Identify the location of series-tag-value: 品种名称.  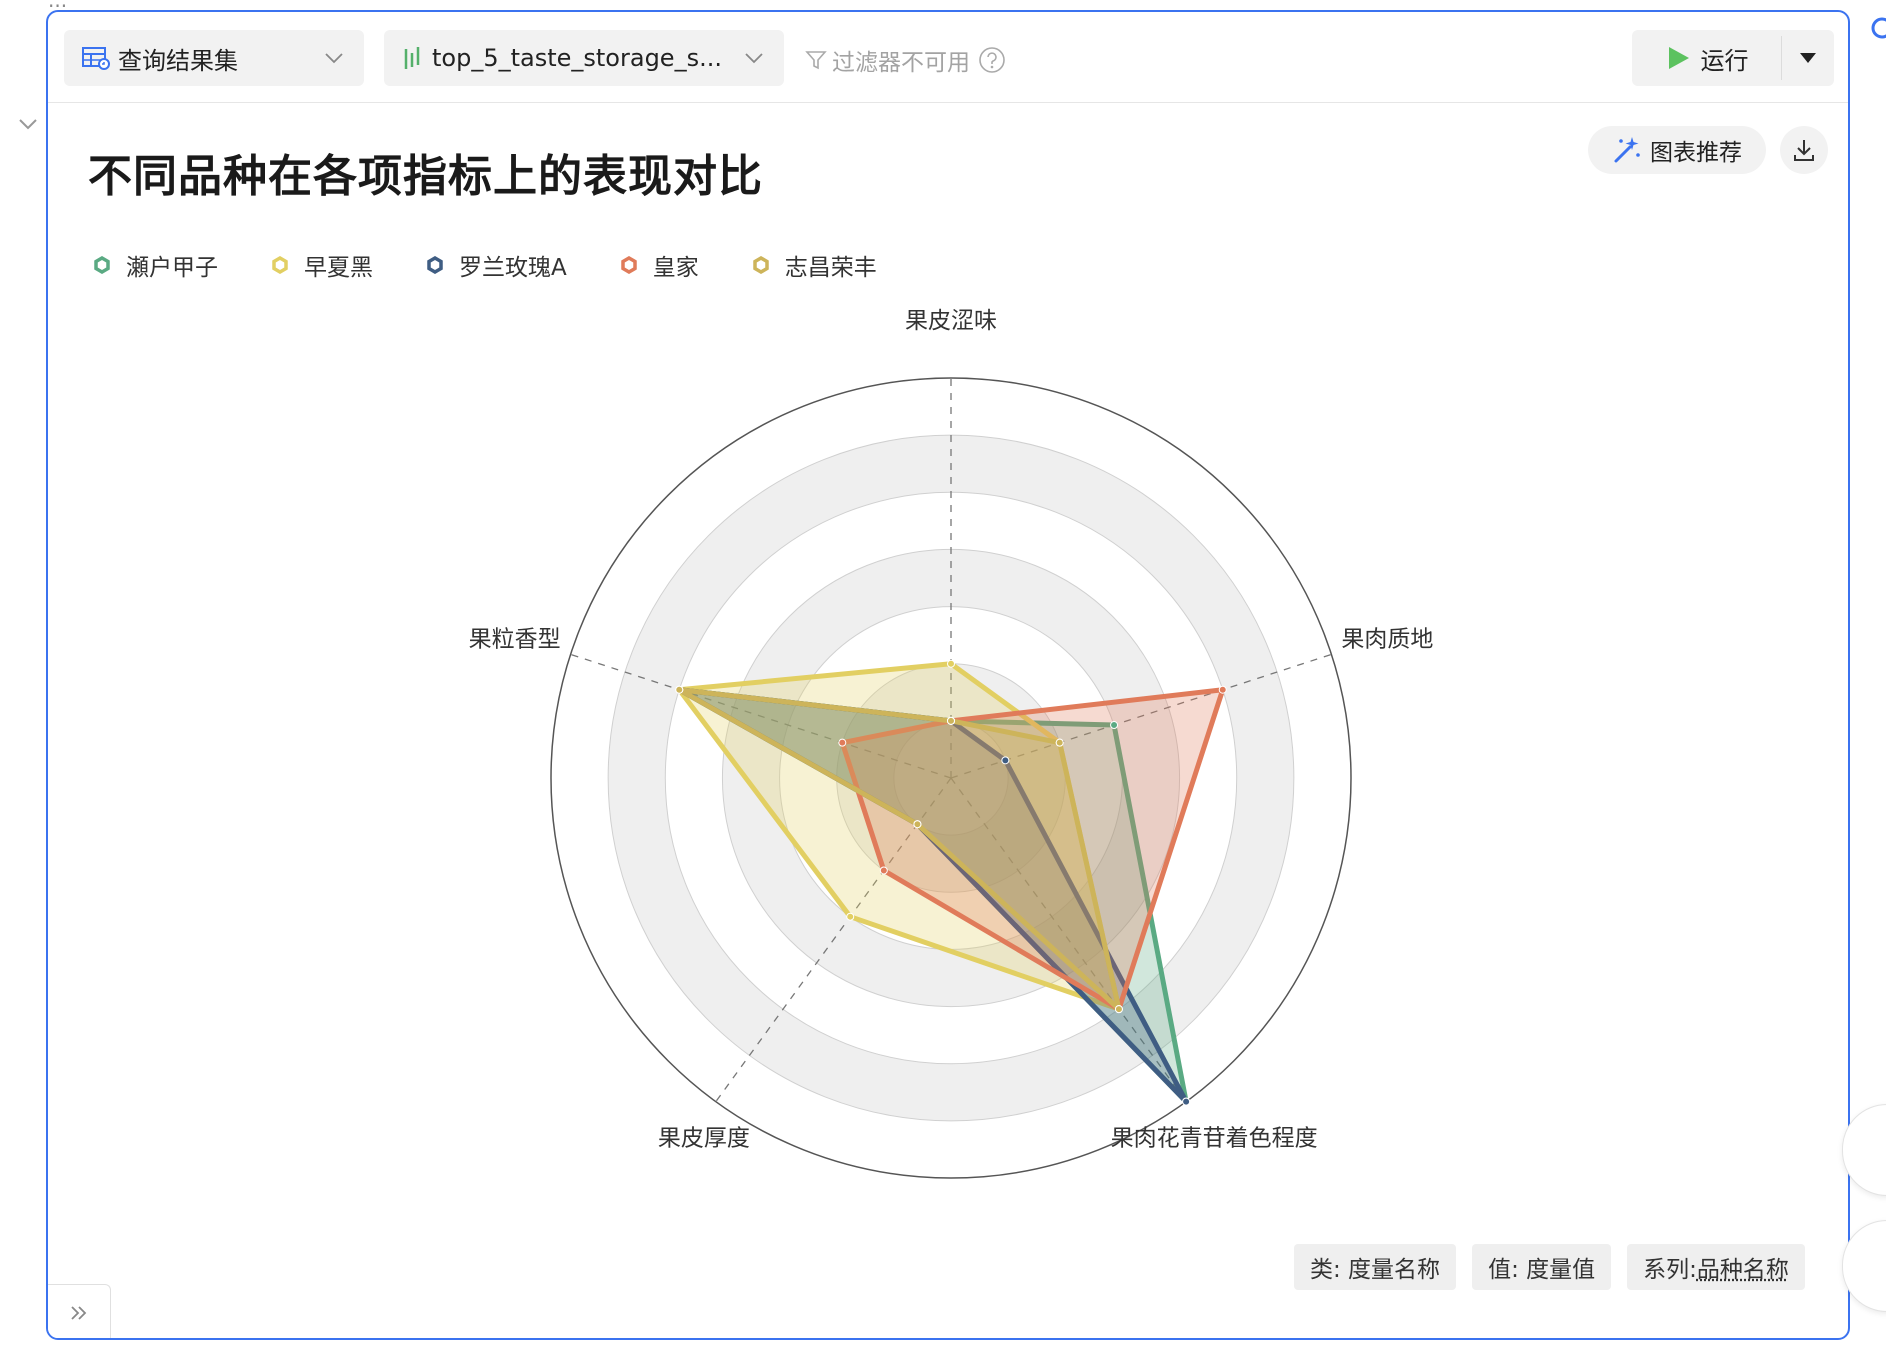
(1742, 1270).